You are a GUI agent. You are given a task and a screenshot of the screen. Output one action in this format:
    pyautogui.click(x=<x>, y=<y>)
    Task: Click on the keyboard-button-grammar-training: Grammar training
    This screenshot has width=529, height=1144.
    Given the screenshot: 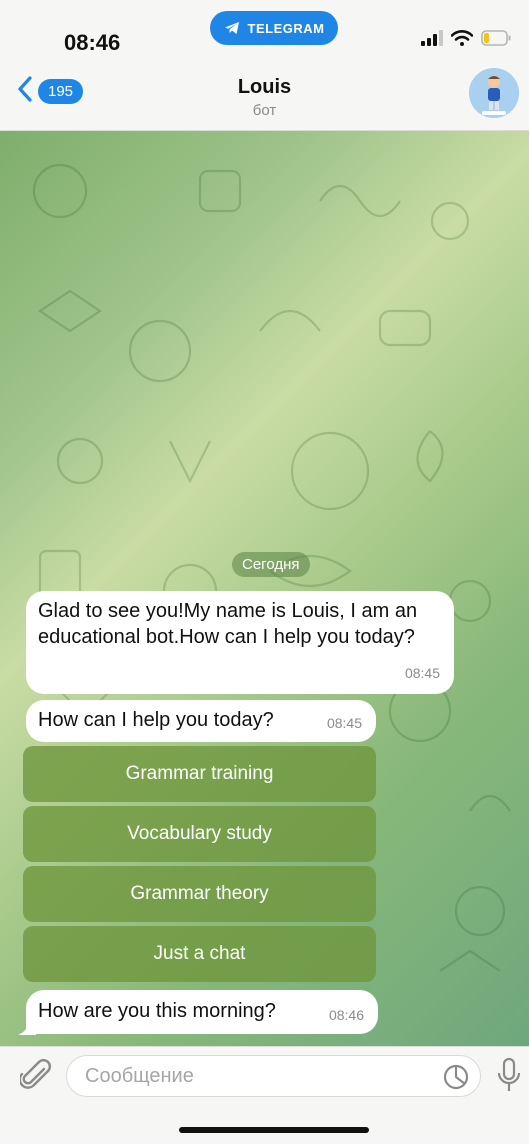 What is the action you would take?
    pyautogui.click(x=199, y=774)
    